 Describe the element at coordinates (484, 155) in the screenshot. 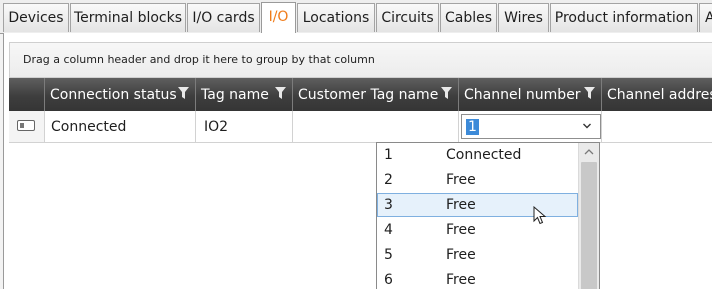

I see `option-status: Connected` at that location.